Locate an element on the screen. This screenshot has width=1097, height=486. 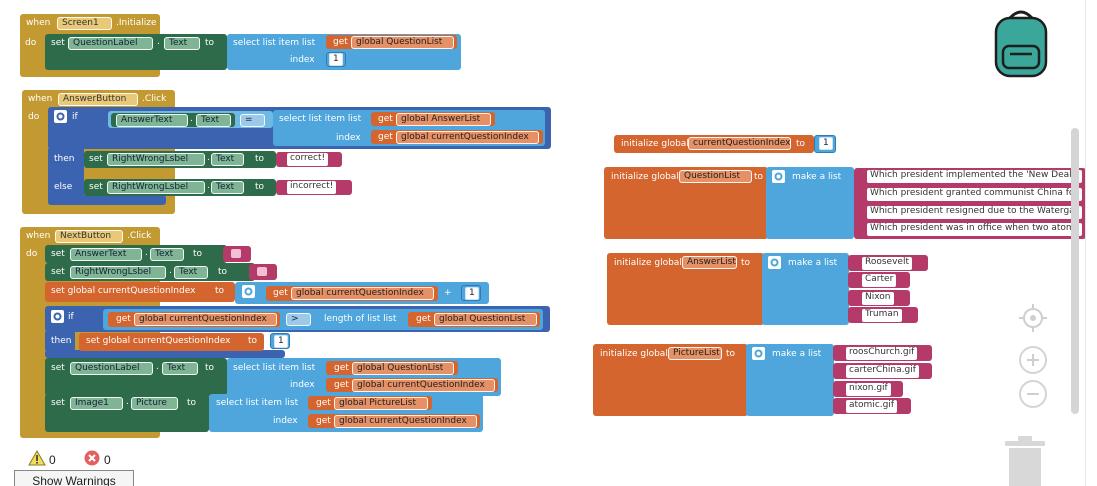
property-dropdown: Picture is located at coordinates (154, 403).